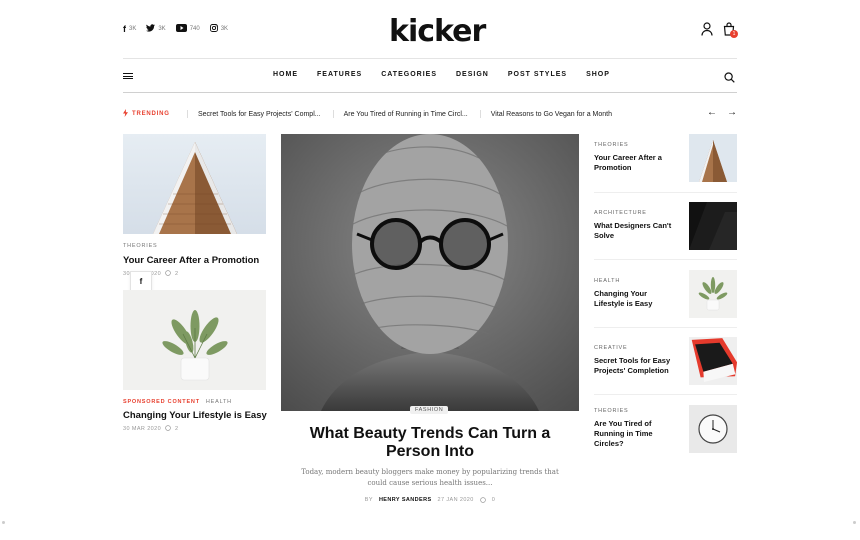 The width and height of the screenshot is (860, 540). I want to click on social-youtube: 740, so click(187, 29).